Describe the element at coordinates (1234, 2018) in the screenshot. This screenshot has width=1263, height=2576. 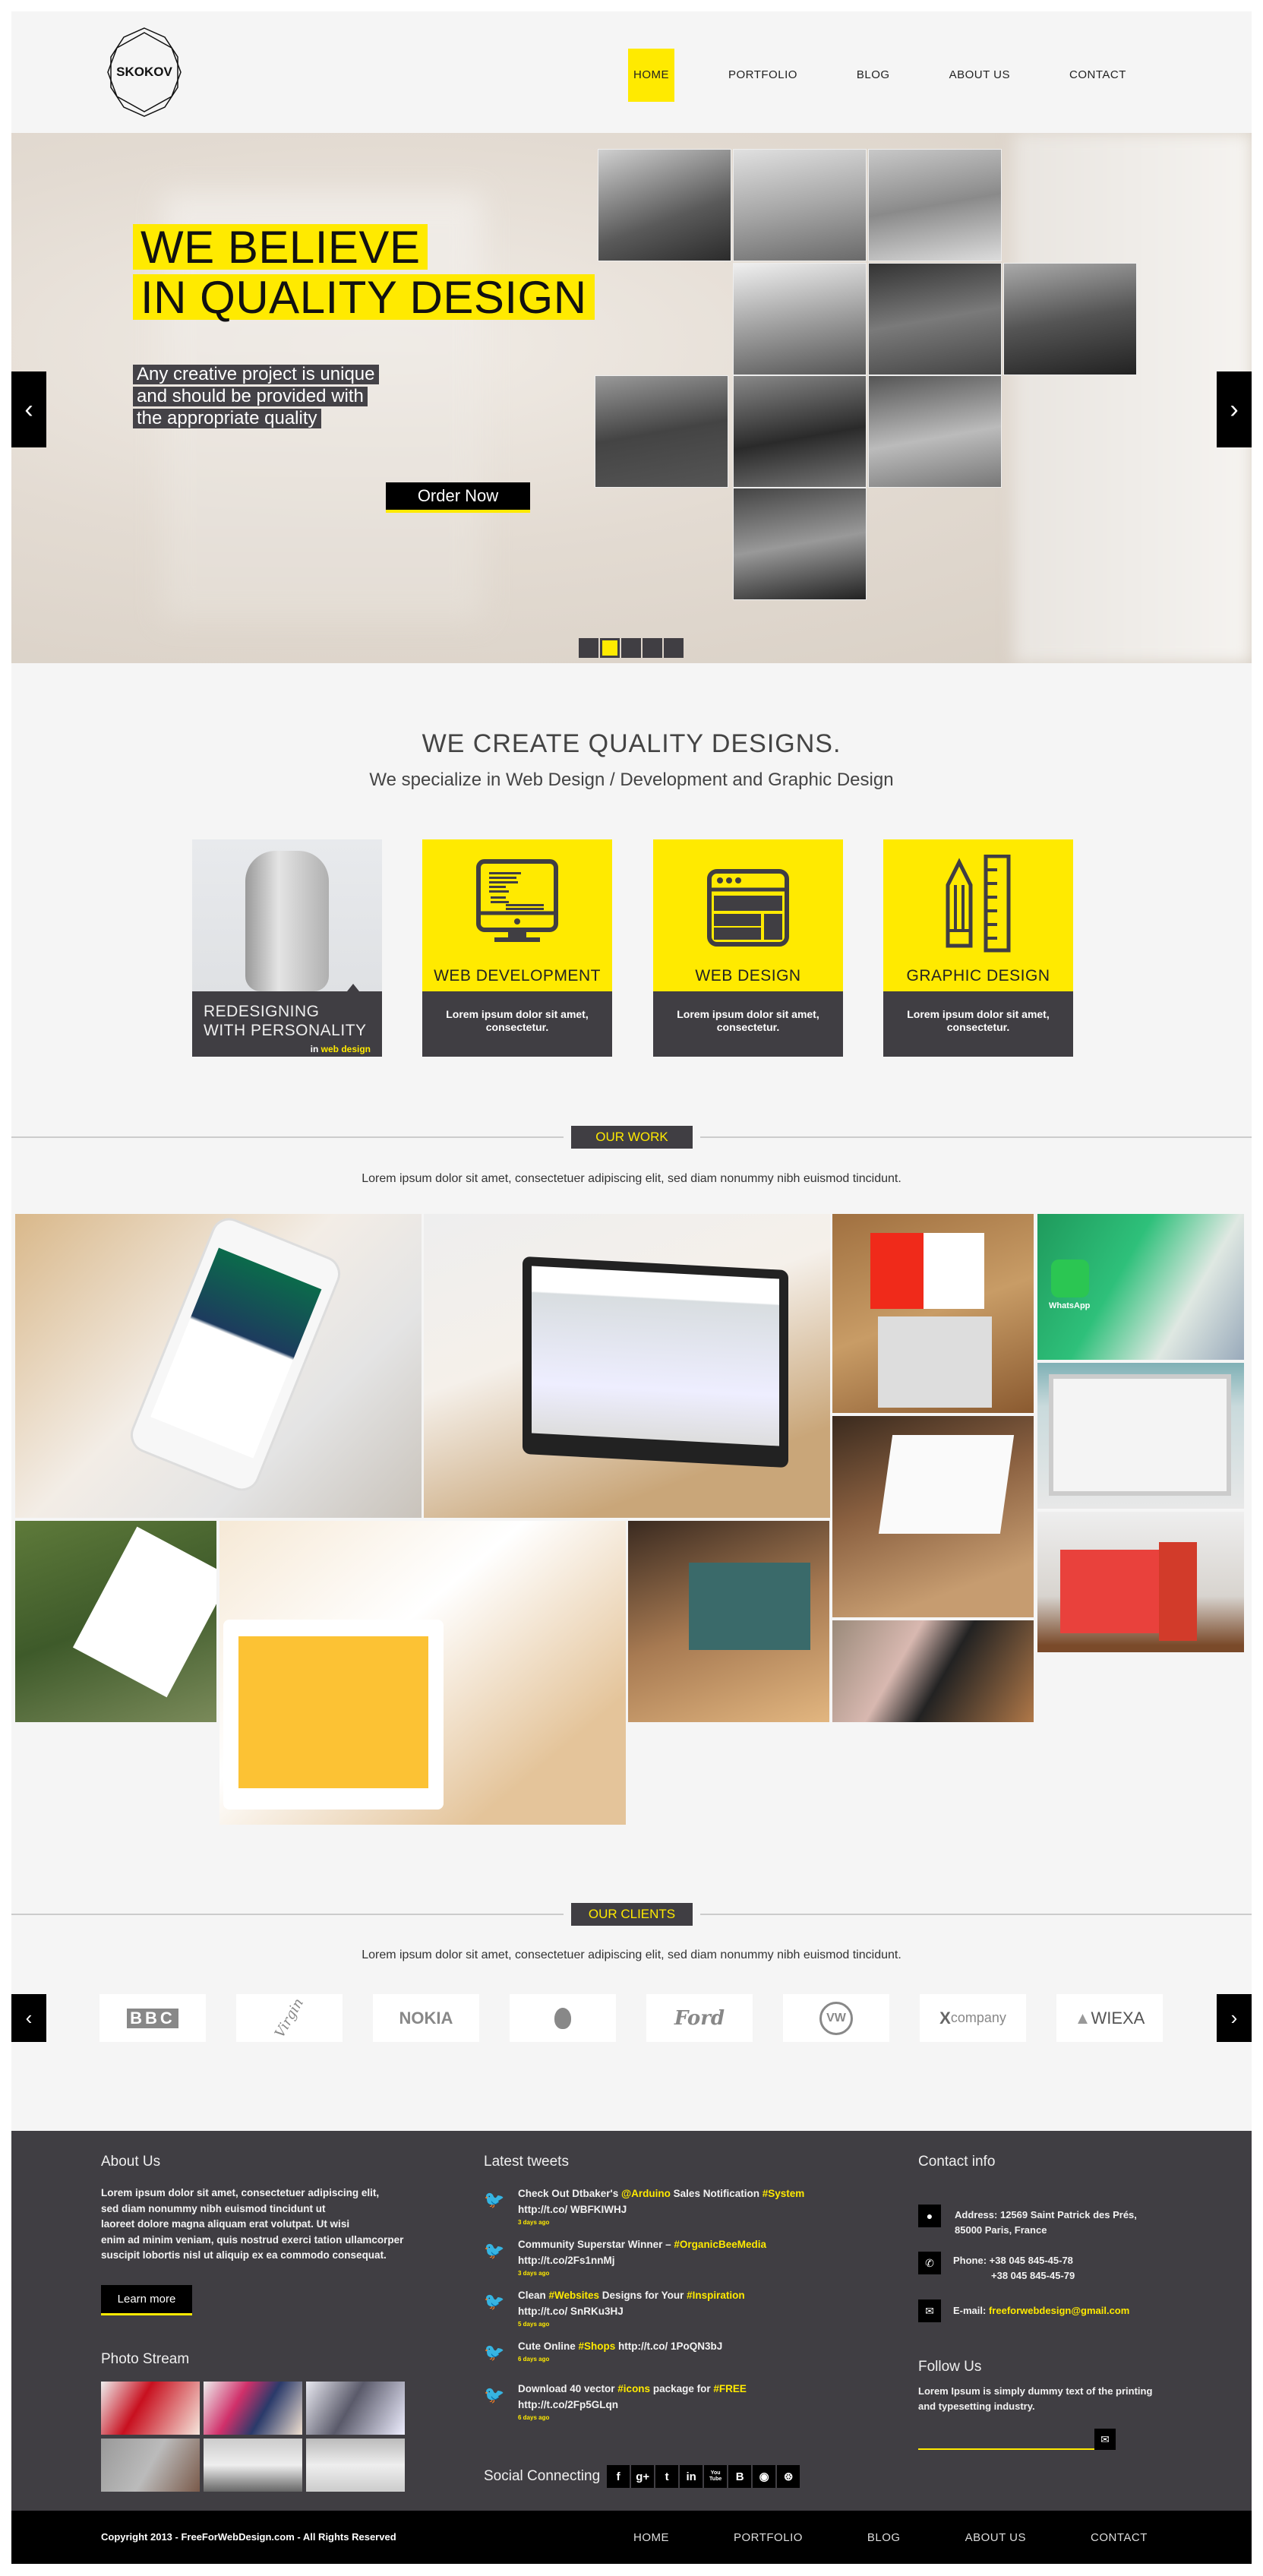
I see `clients-next-button: ›` at that location.